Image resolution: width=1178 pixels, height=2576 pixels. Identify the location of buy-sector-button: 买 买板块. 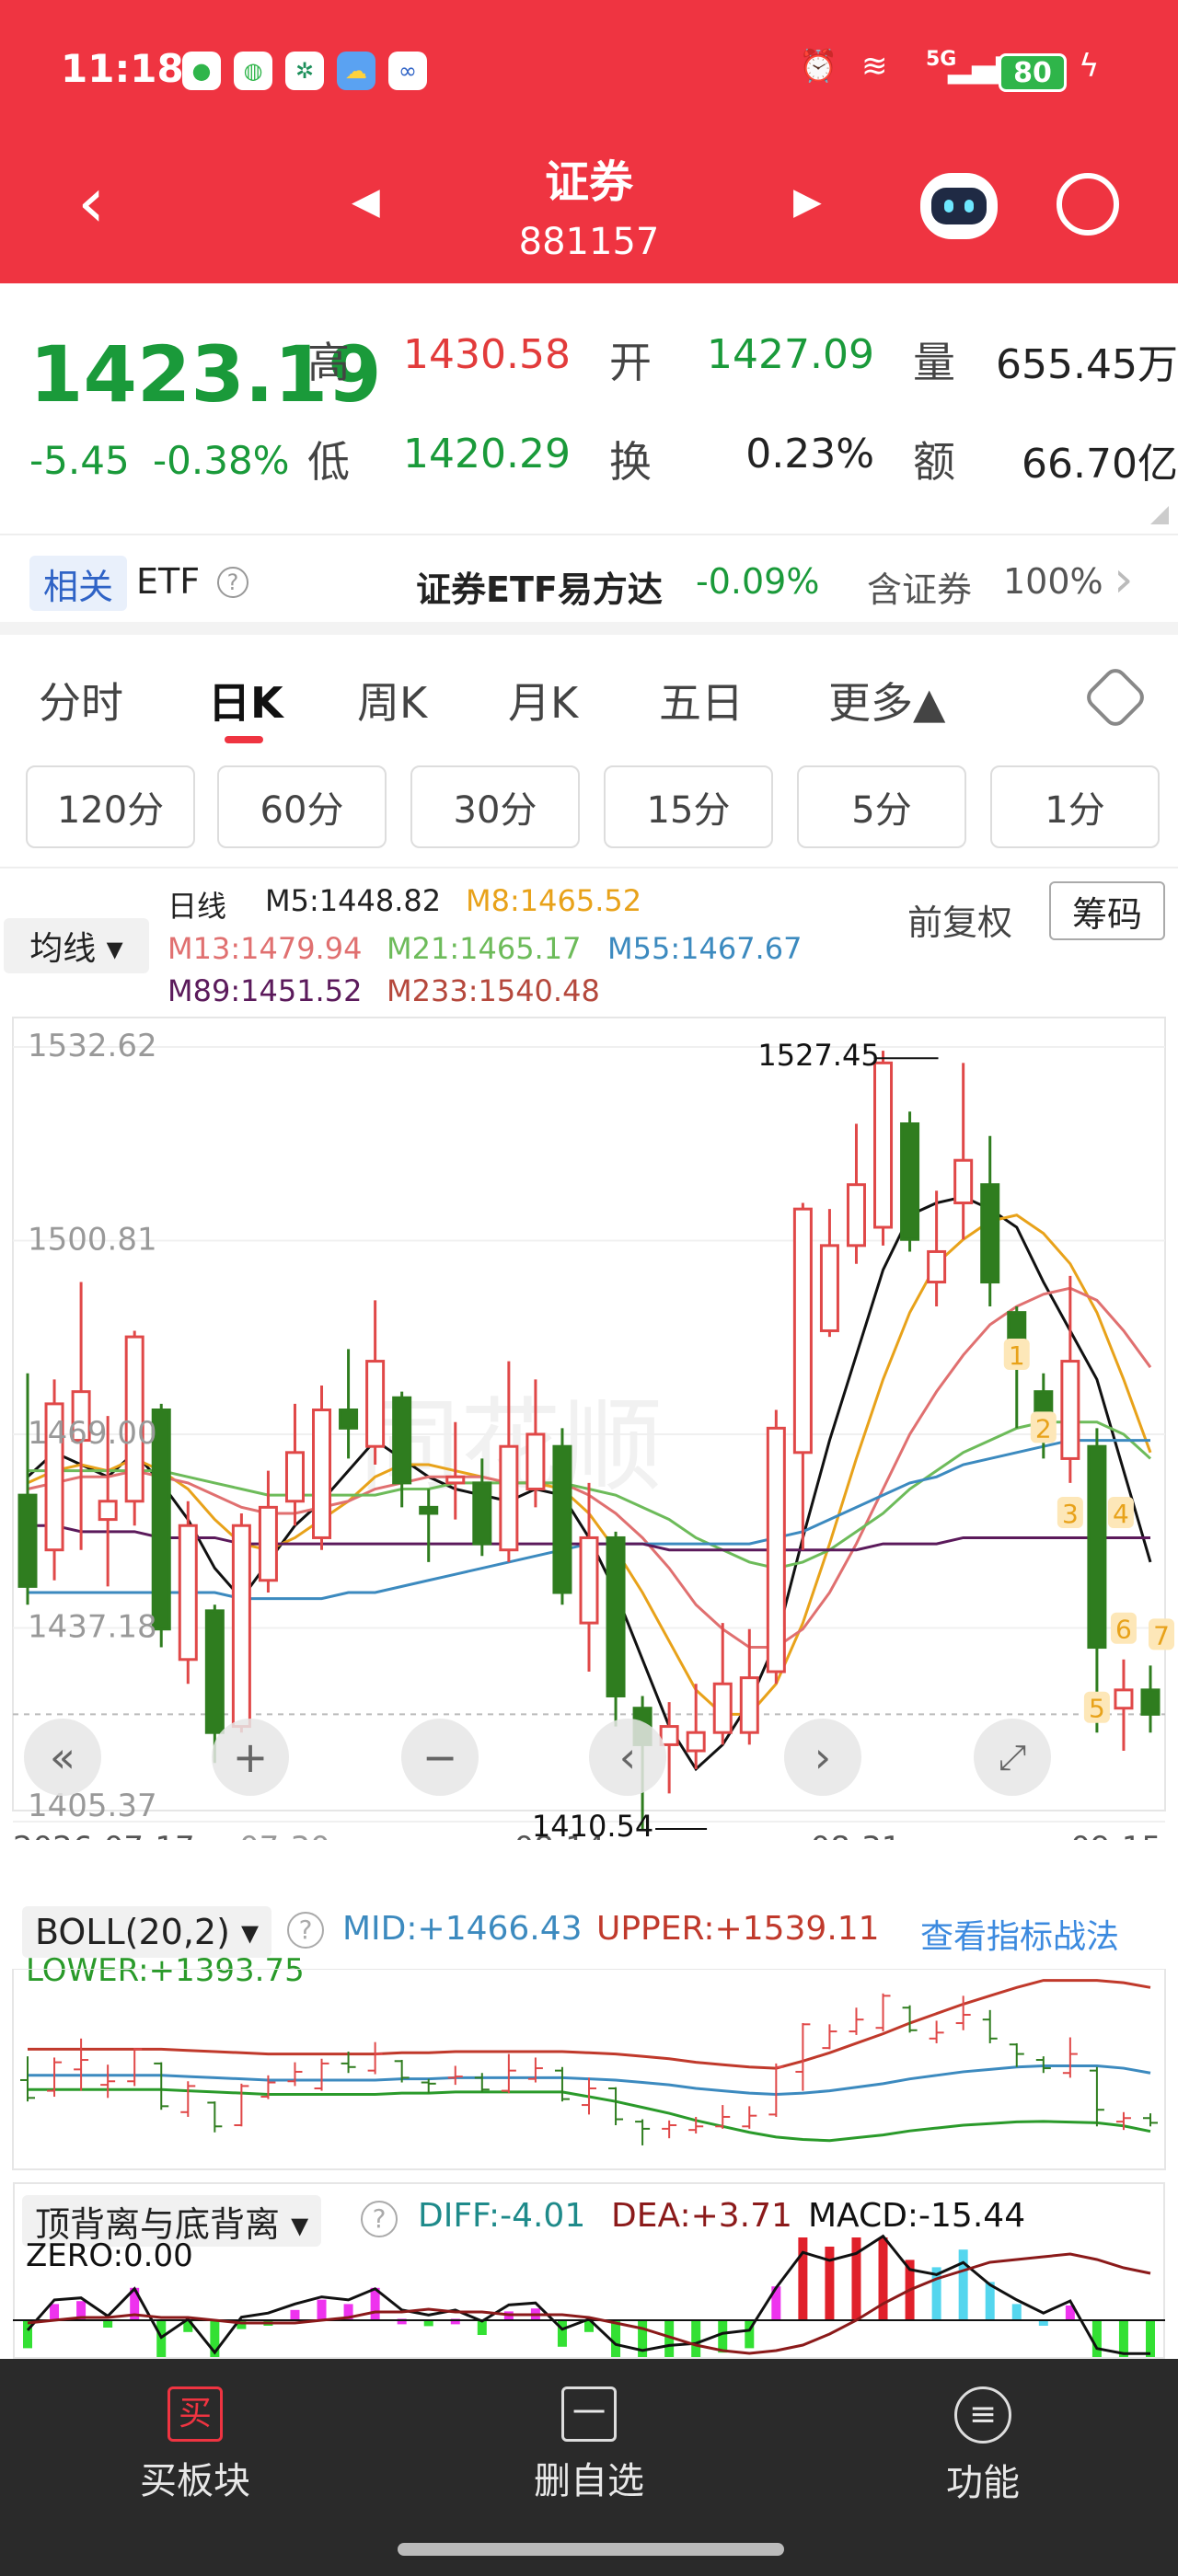
(195, 2445).